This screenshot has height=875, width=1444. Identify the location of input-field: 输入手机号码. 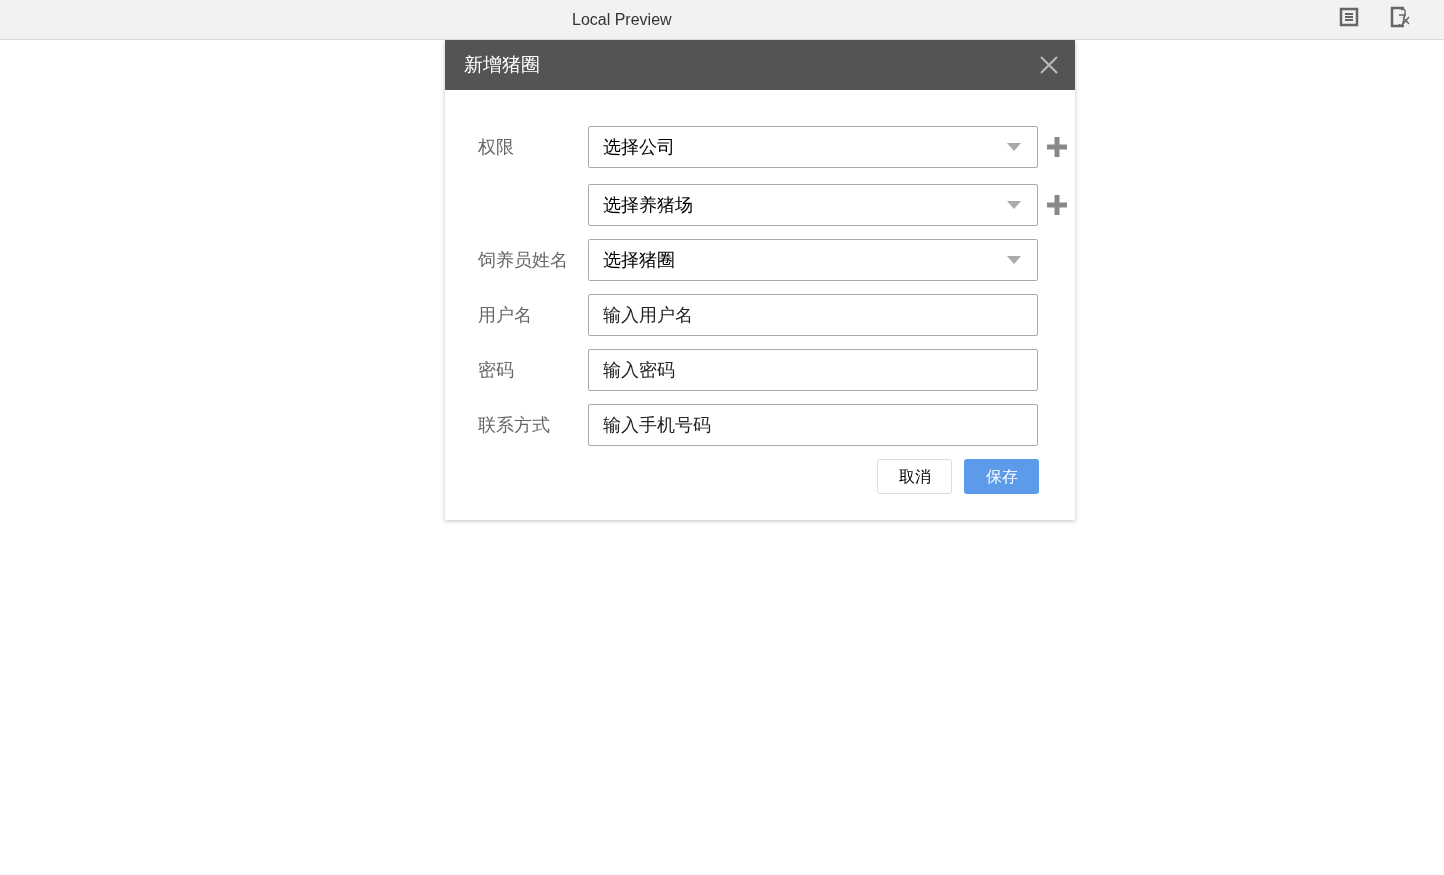
(813, 425).